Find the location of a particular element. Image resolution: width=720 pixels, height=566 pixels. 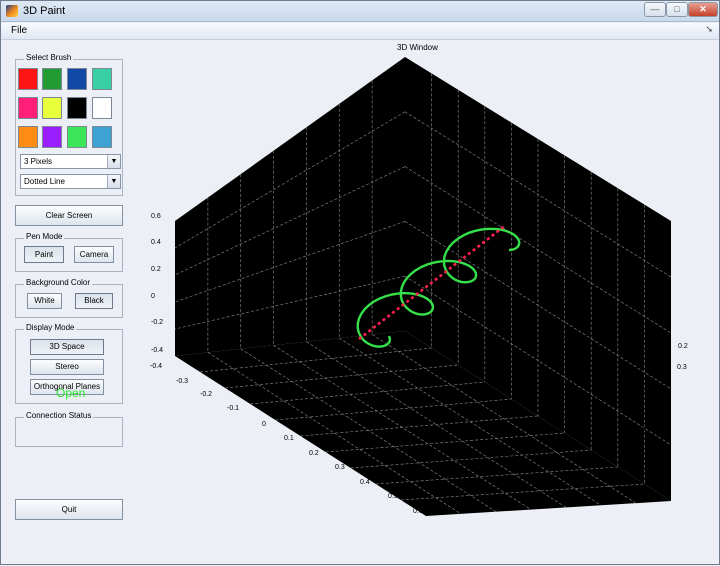

x-tick-label: 0.4 is located at coordinates (365, 482).